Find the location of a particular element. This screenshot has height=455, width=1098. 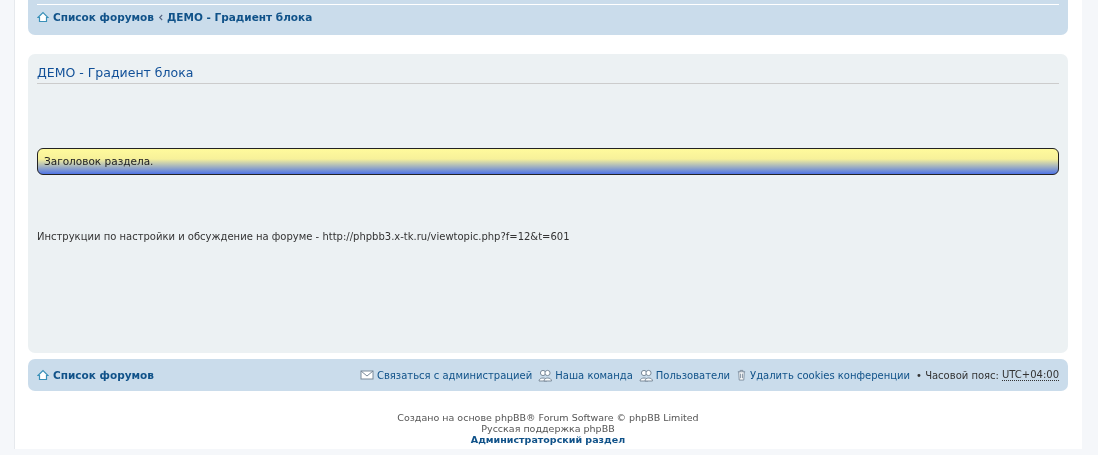

footer-link: Наша команда is located at coordinates (585, 375).